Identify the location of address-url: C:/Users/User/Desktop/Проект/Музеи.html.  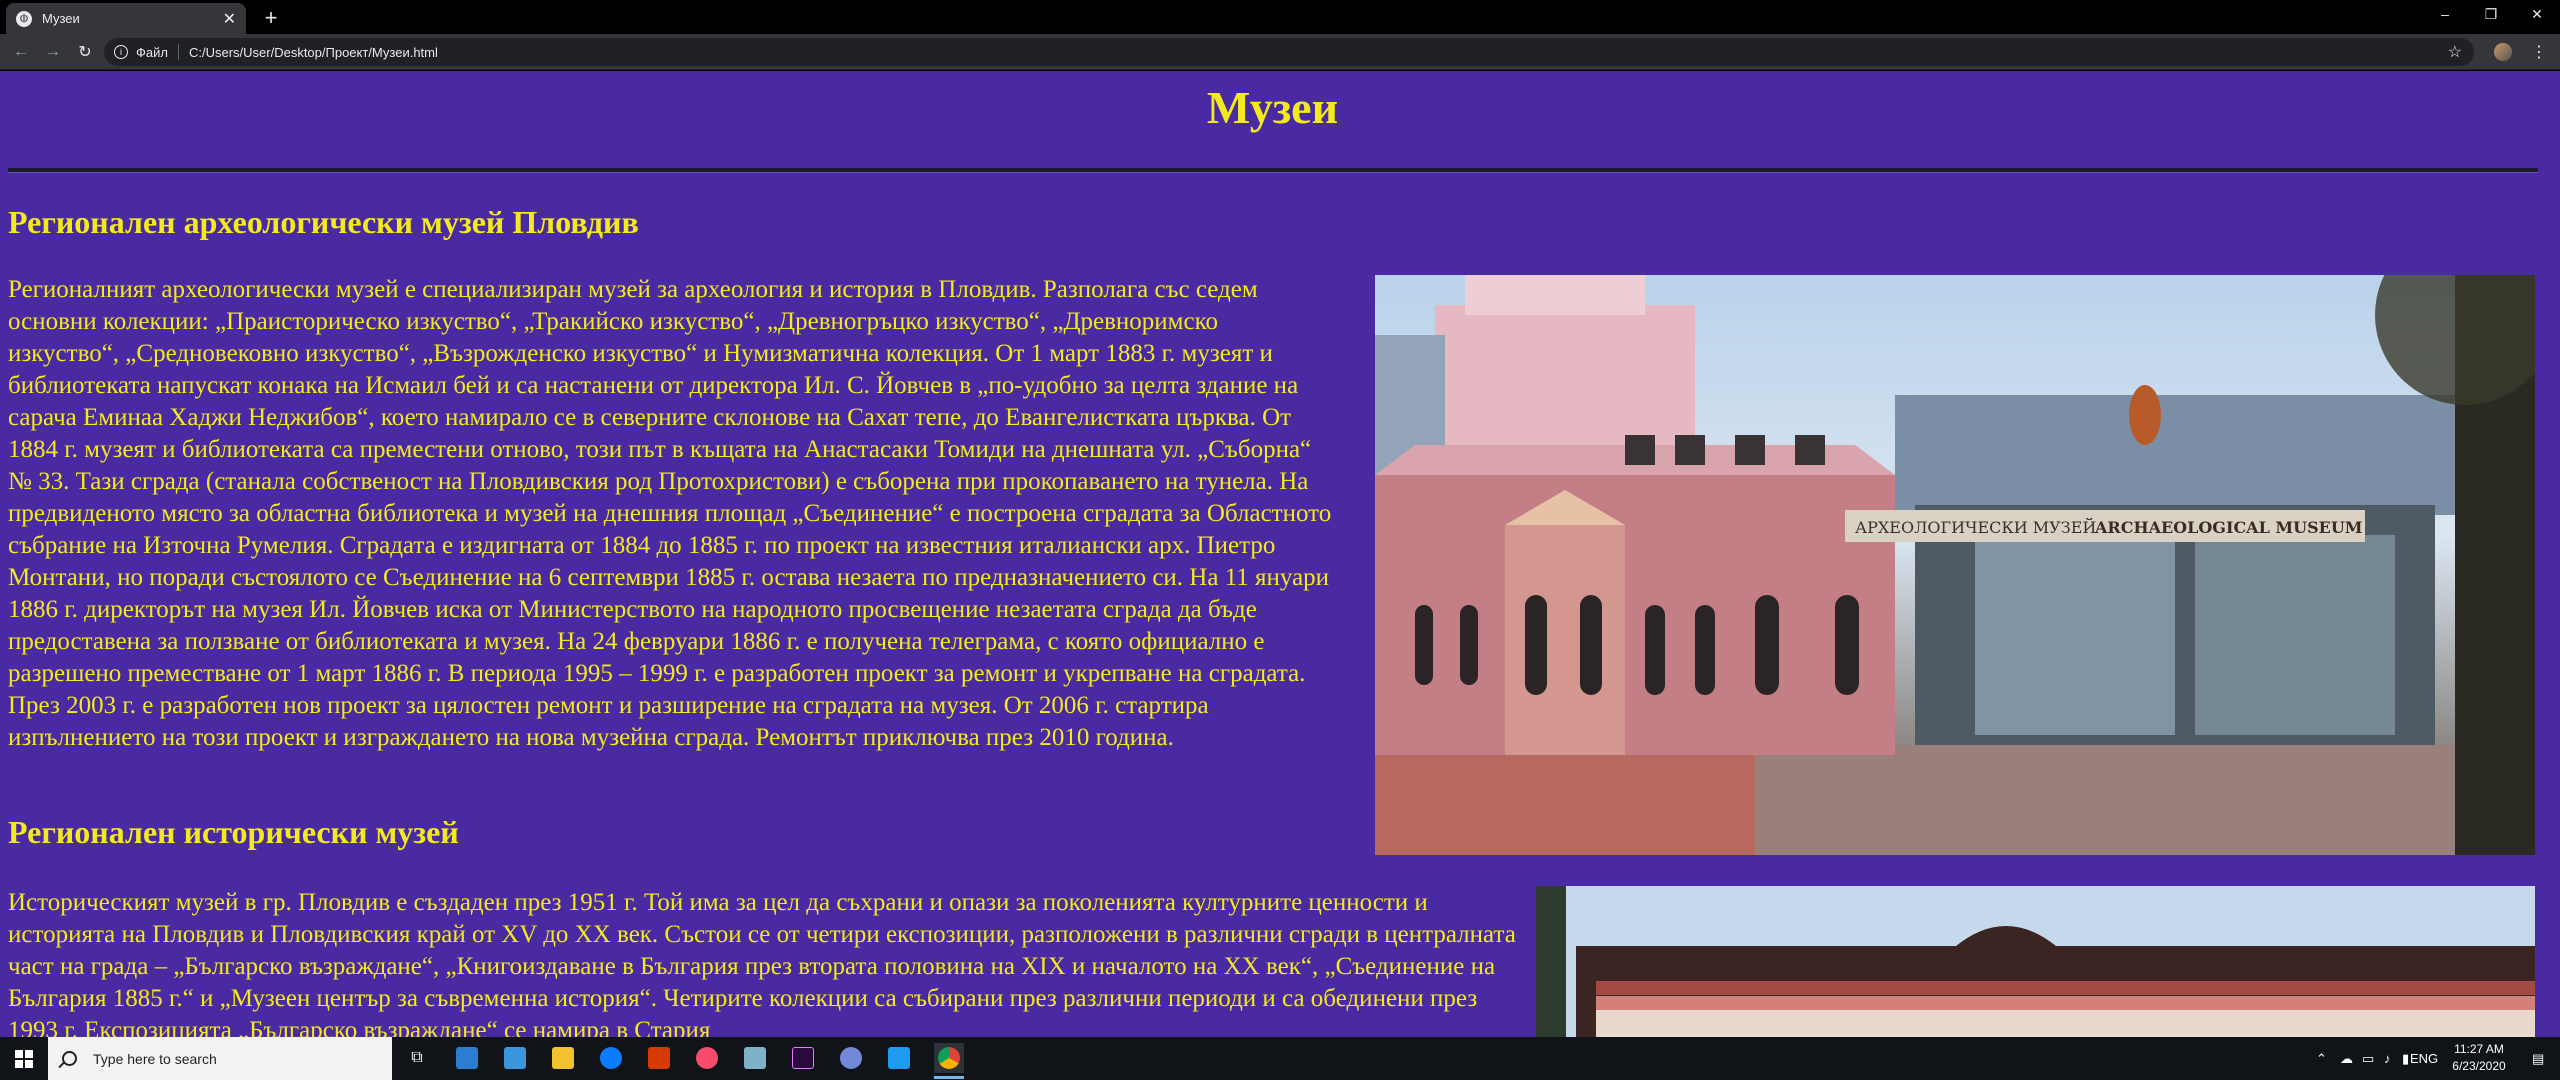
(313, 52).